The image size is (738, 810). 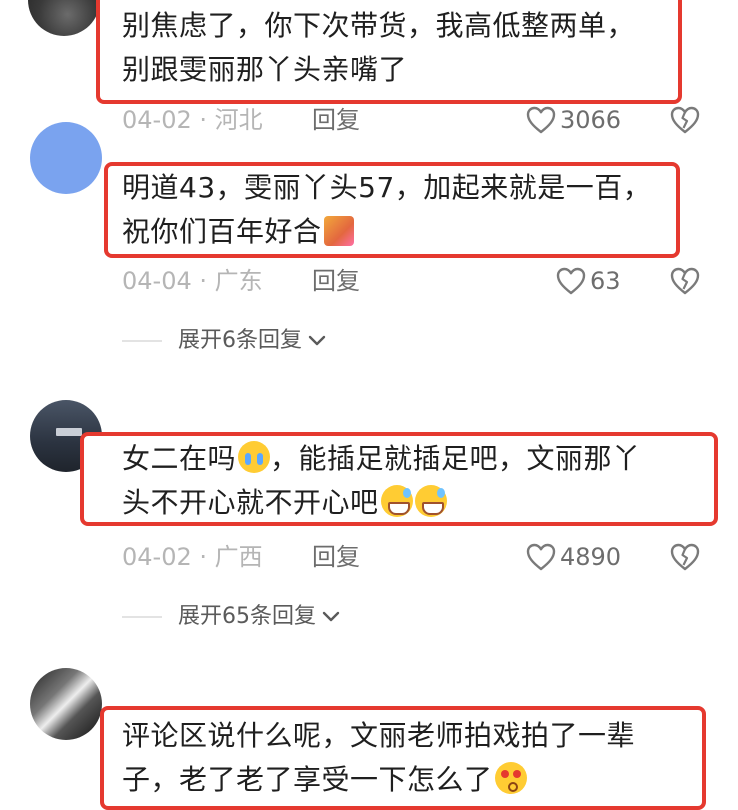 I want to click on comment-text: 明道43，雯丽丫头57，加起来就是一百， 祝你们百年好合, so click(x=386, y=210).